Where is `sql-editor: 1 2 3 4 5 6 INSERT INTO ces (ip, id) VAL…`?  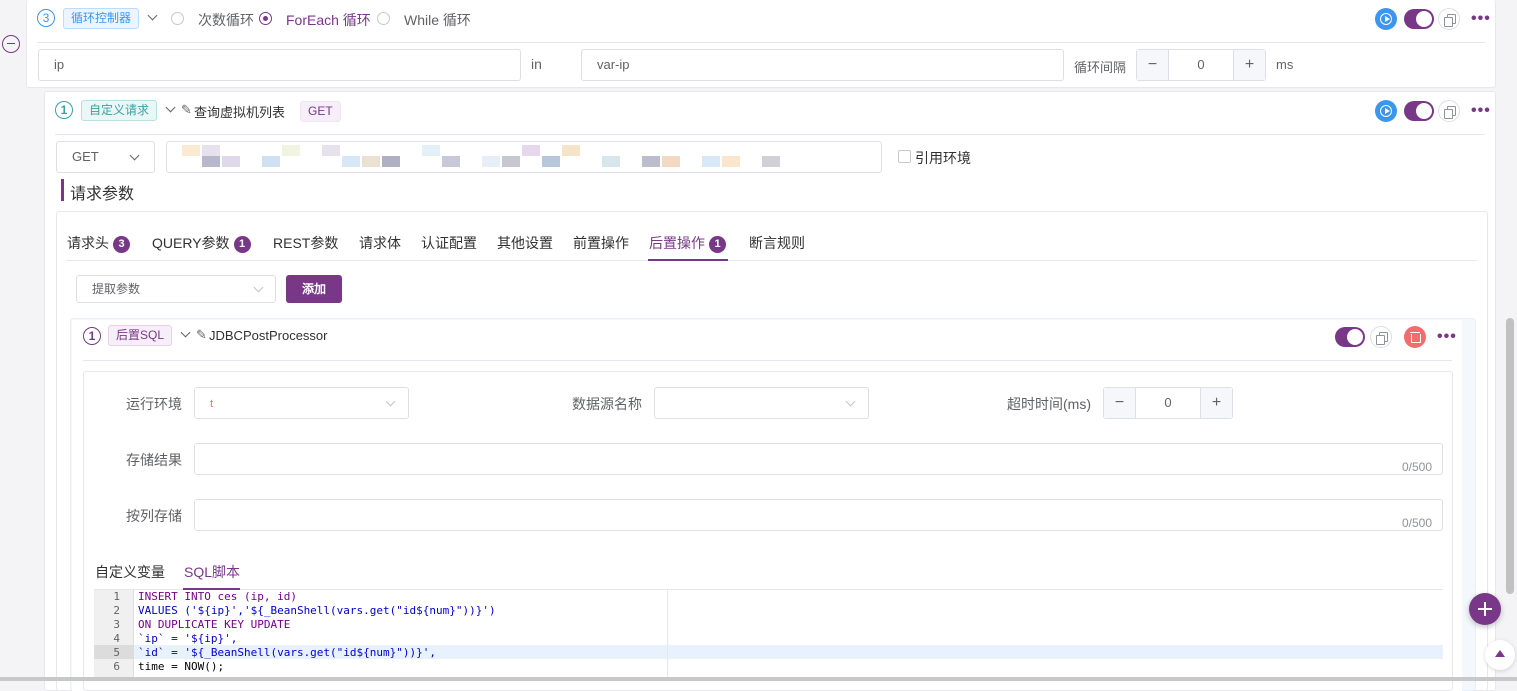
sql-editor: 1 2 3 4 5 6 INSERT INTO ces (ip, id) VAL… is located at coordinates (768, 635).